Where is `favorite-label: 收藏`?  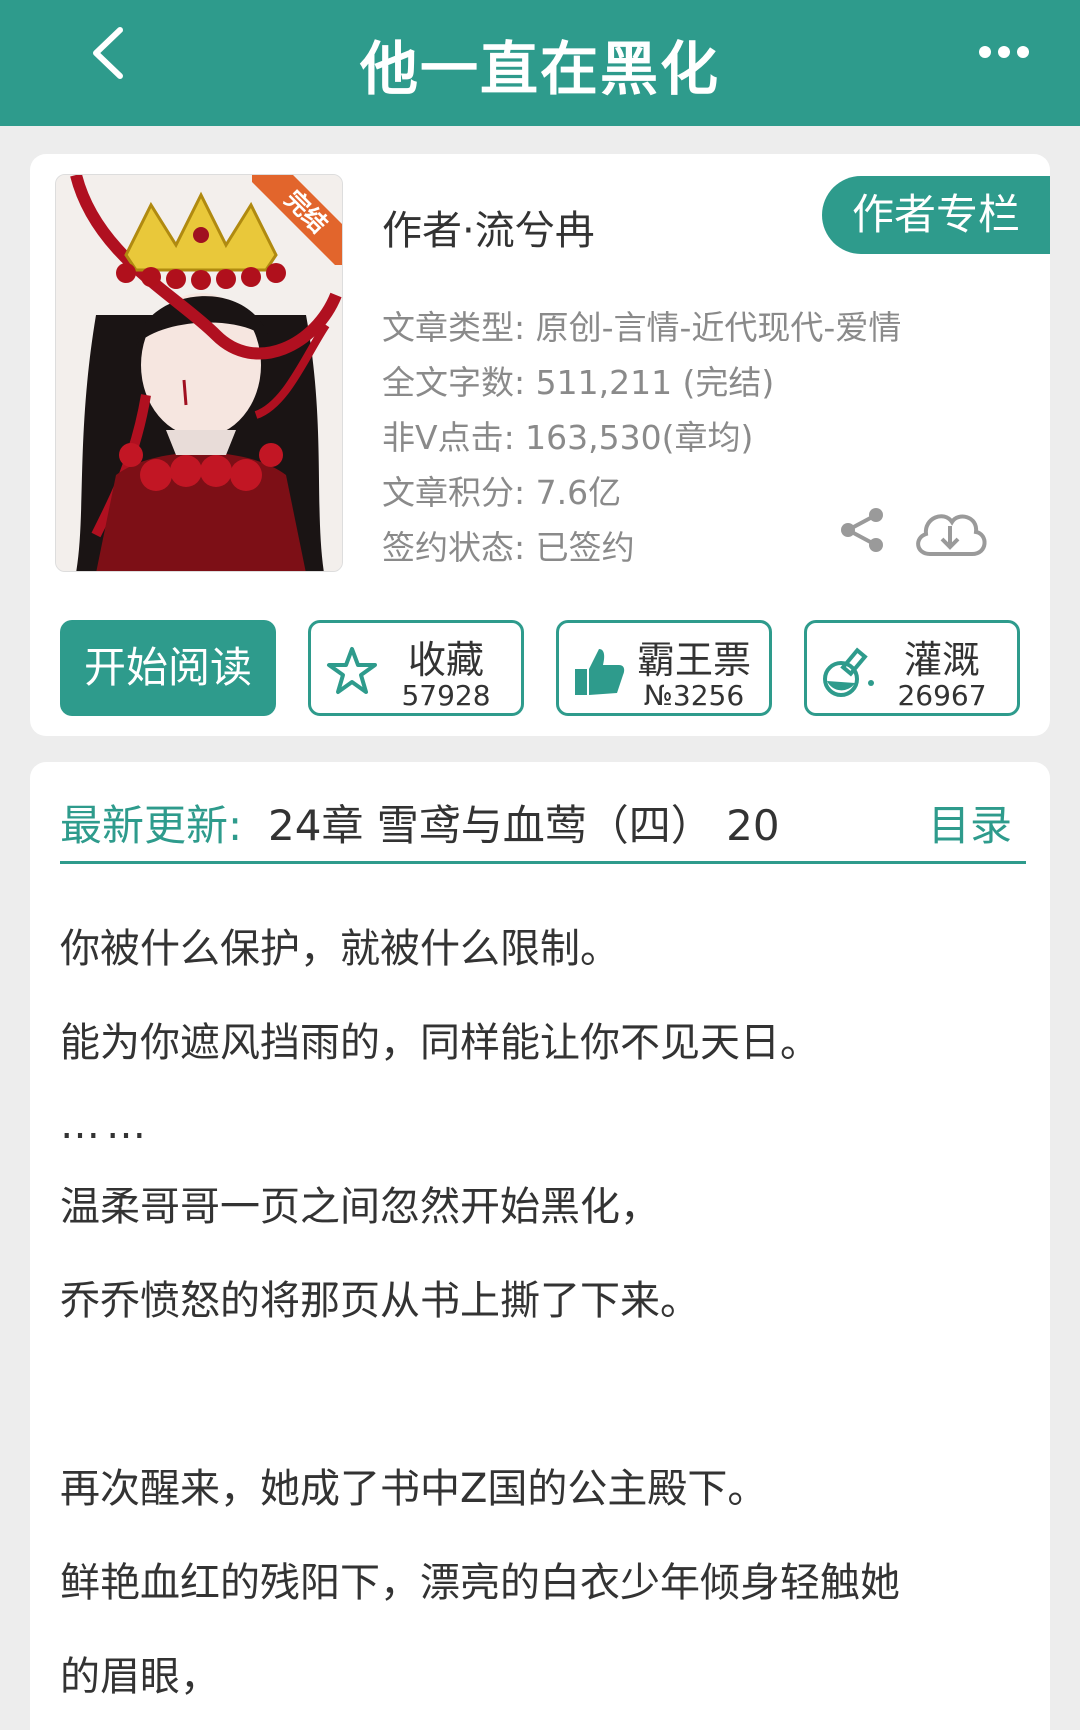
favorite-label: 收藏 is located at coordinates (445, 660).